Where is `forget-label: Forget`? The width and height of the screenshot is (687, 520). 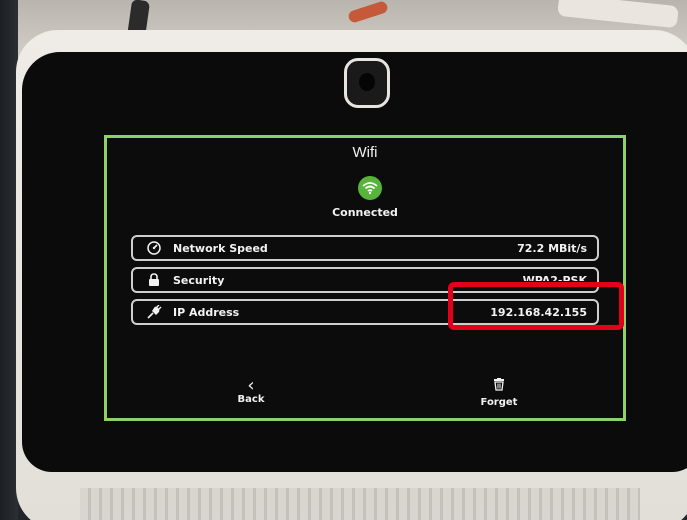
forget-label: Forget is located at coordinates (499, 402).